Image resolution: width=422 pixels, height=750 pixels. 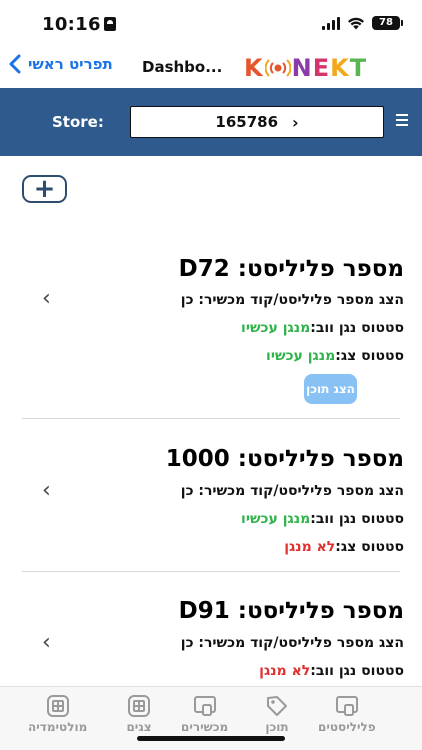 I want to click on screen-status: סטטוס צג:מנגן עכשיו, so click(x=335, y=356).